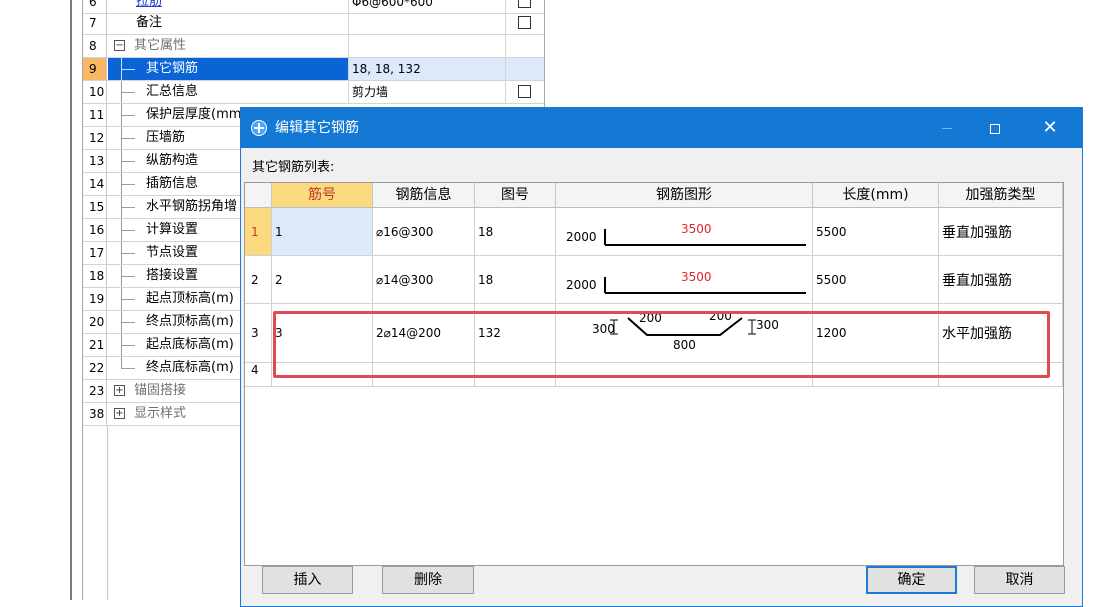 This screenshot has height=607, width=1115. I want to click on row-header: 4, so click(258, 375).